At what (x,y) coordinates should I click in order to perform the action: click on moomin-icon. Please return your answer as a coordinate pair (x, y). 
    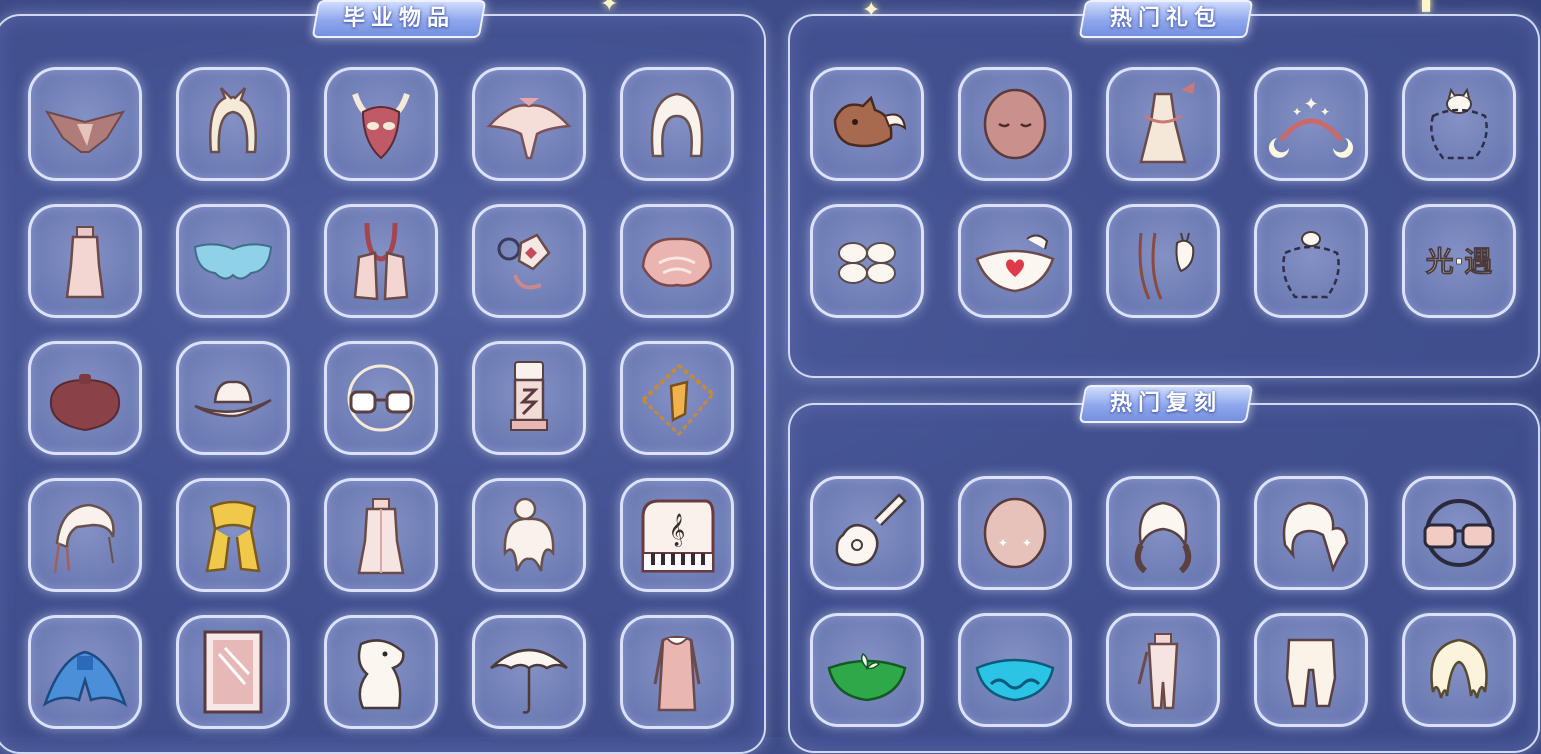
    Looking at the image, I should click on (381, 674).